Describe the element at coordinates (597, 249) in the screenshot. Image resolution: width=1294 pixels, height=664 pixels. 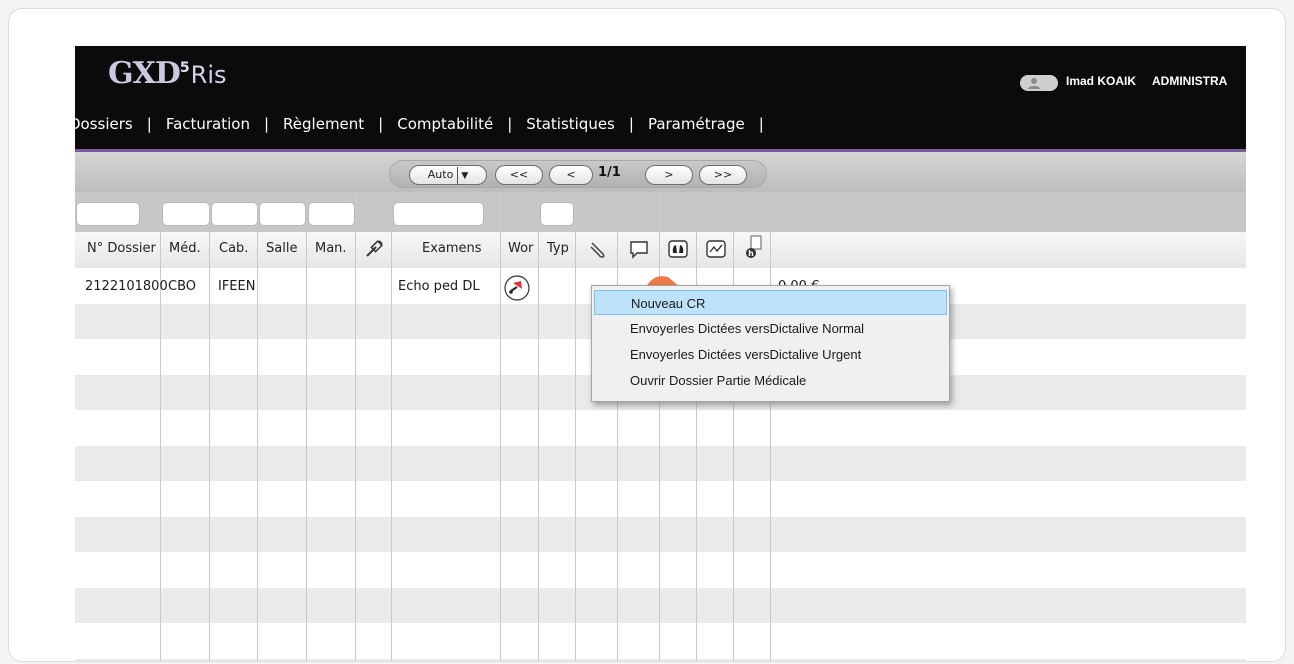
I see `paperclip-icon` at that location.